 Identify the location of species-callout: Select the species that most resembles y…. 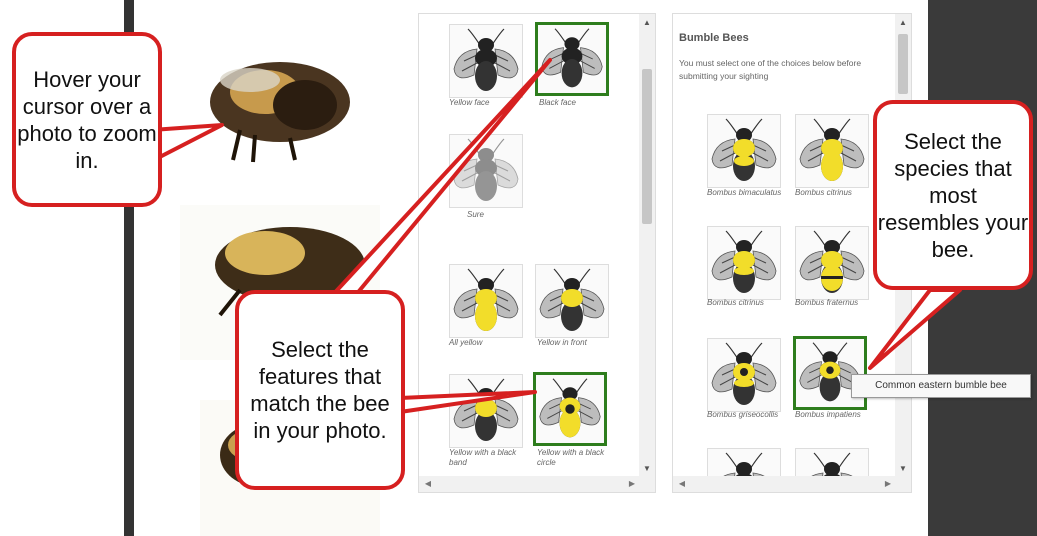
(953, 195).